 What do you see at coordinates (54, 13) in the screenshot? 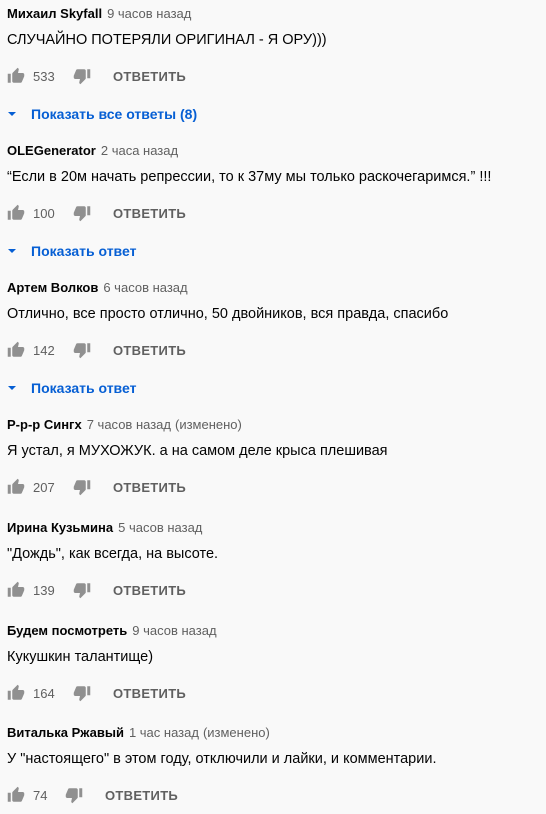
I see `comment-author: Михаил Skyfall` at bounding box center [54, 13].